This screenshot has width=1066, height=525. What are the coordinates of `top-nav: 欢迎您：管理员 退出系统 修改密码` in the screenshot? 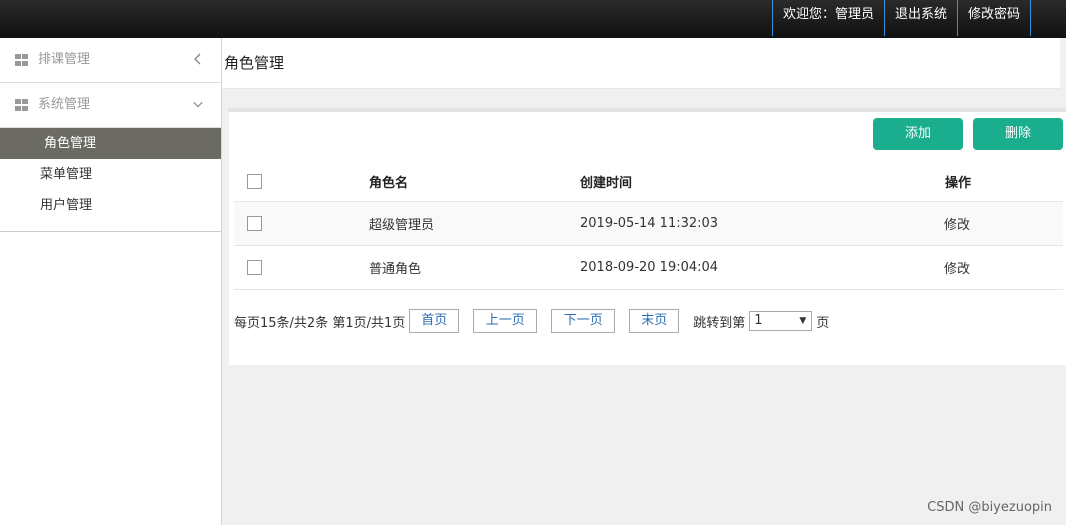 It's located at (901, 18).